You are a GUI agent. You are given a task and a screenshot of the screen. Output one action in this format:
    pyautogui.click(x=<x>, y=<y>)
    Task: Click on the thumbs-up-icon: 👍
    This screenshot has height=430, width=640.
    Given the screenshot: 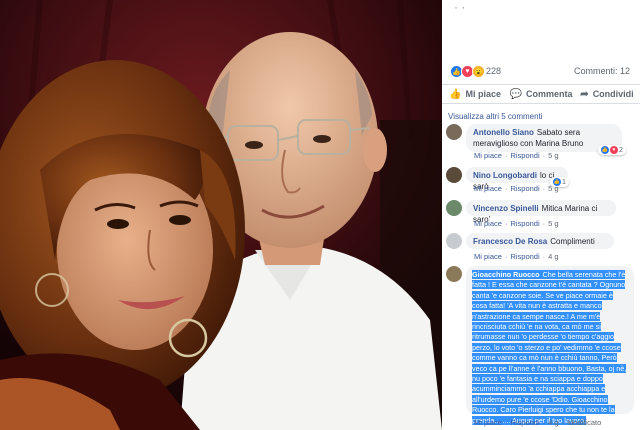 What is the action you would take?
    pyautogui.click(x=455, y=94)
    